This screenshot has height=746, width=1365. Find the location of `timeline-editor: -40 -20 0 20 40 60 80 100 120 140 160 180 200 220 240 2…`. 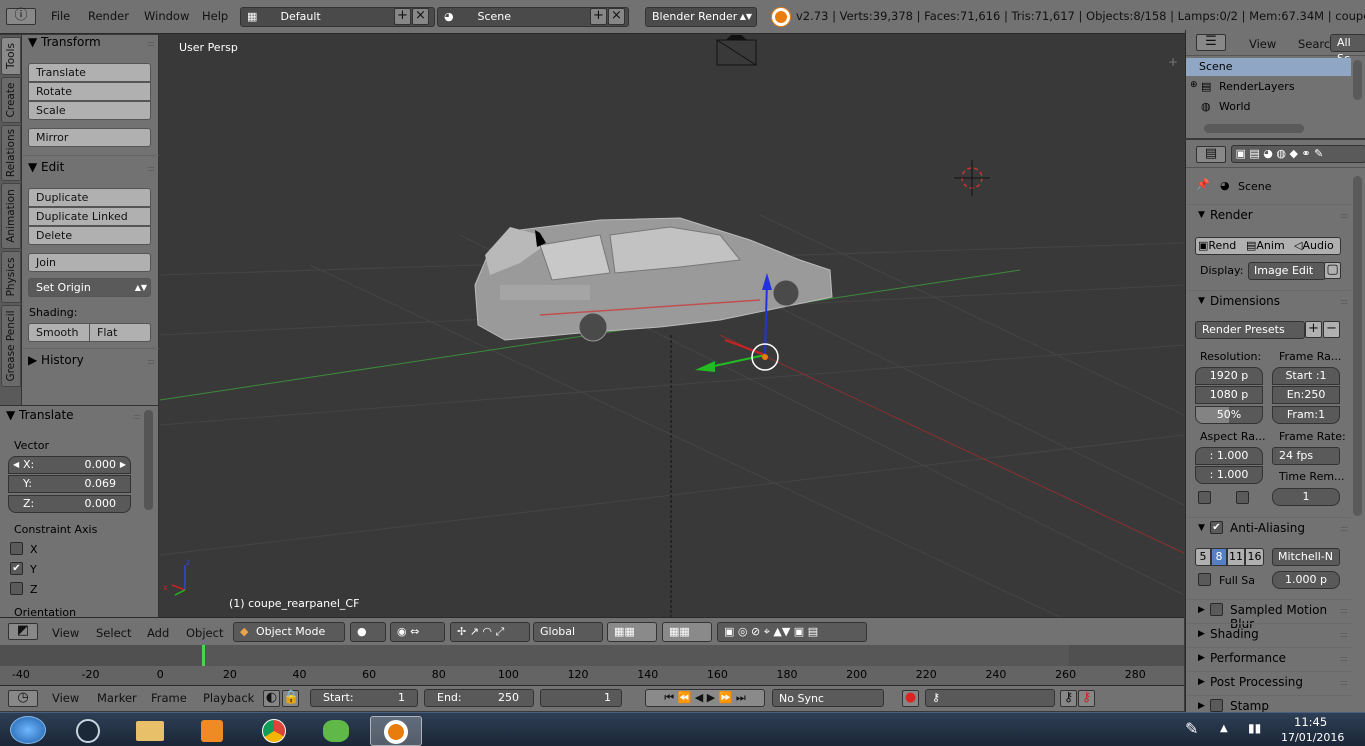

timeline-editor: -40 -20 0 20 40 60 80 100 120 140 160 180 200 220 240 2… is located at coordinates (592, 665).